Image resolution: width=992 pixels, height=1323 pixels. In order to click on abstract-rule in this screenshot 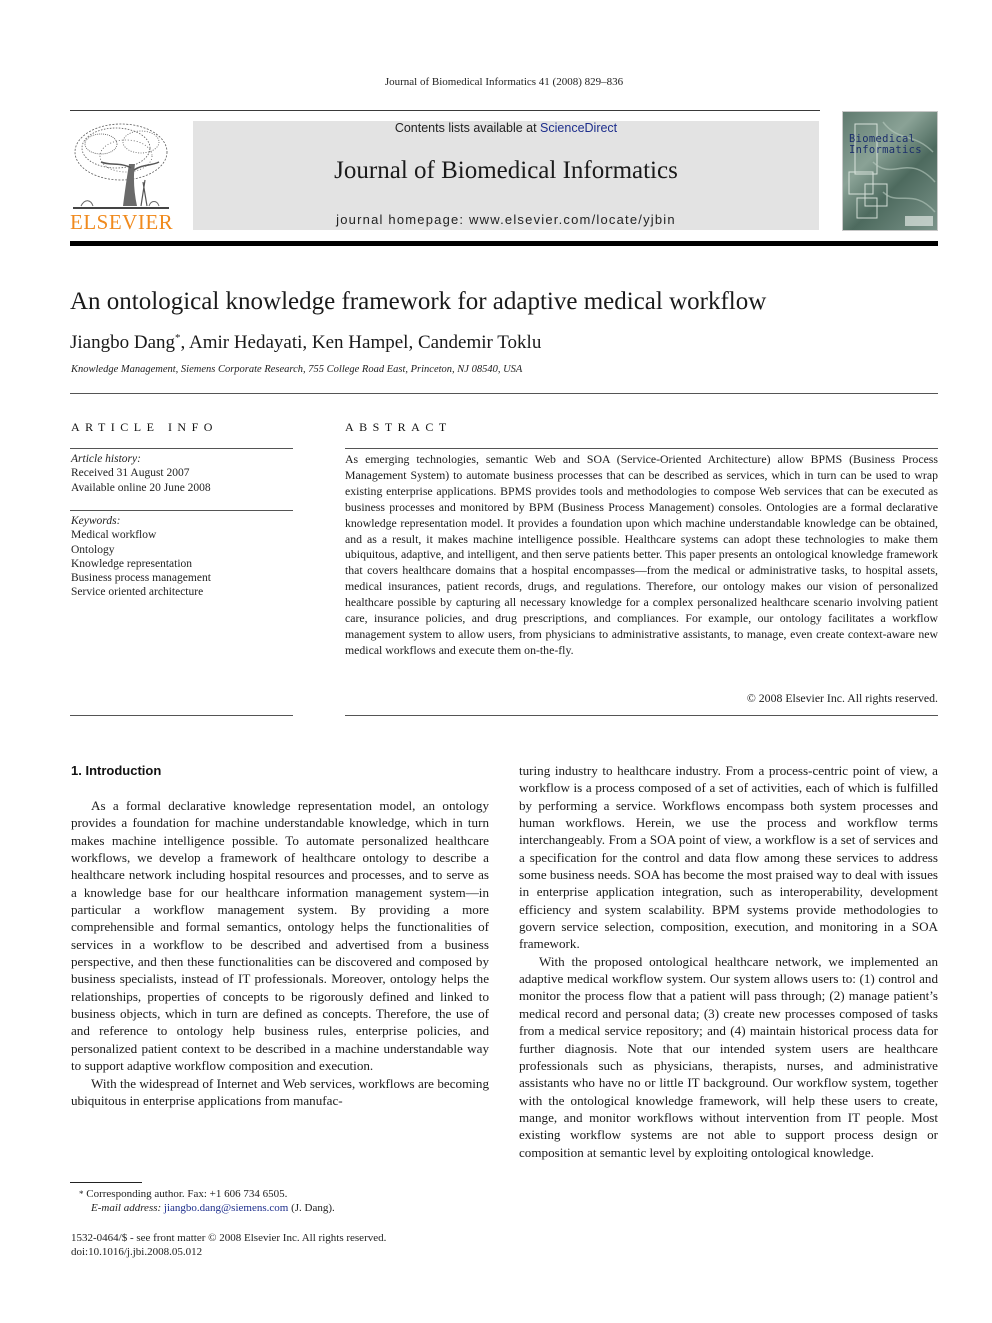, I will do `click(641, 448)`.